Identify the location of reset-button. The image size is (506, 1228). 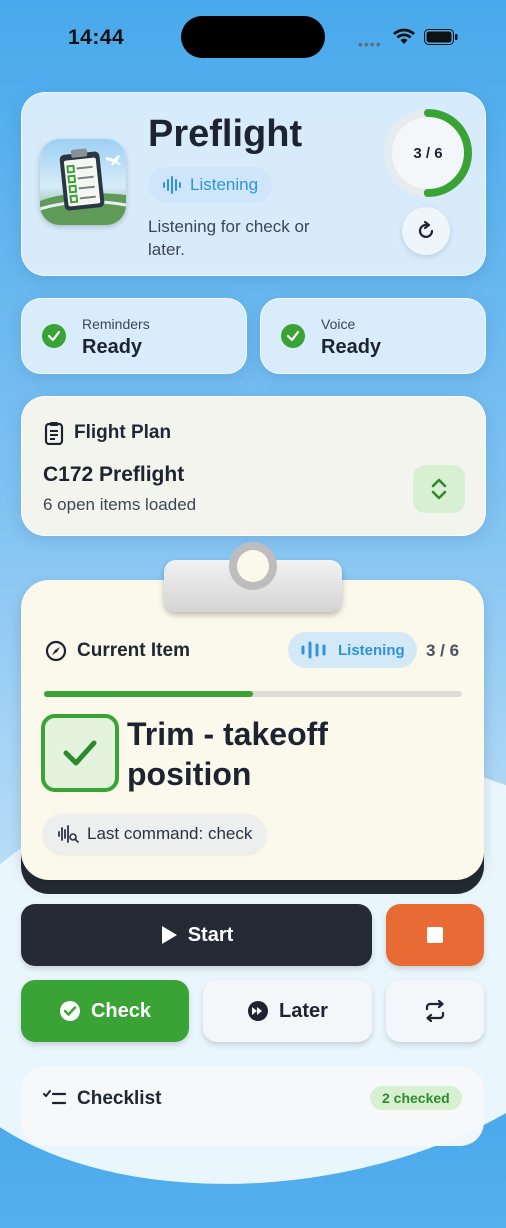
(426, 231).